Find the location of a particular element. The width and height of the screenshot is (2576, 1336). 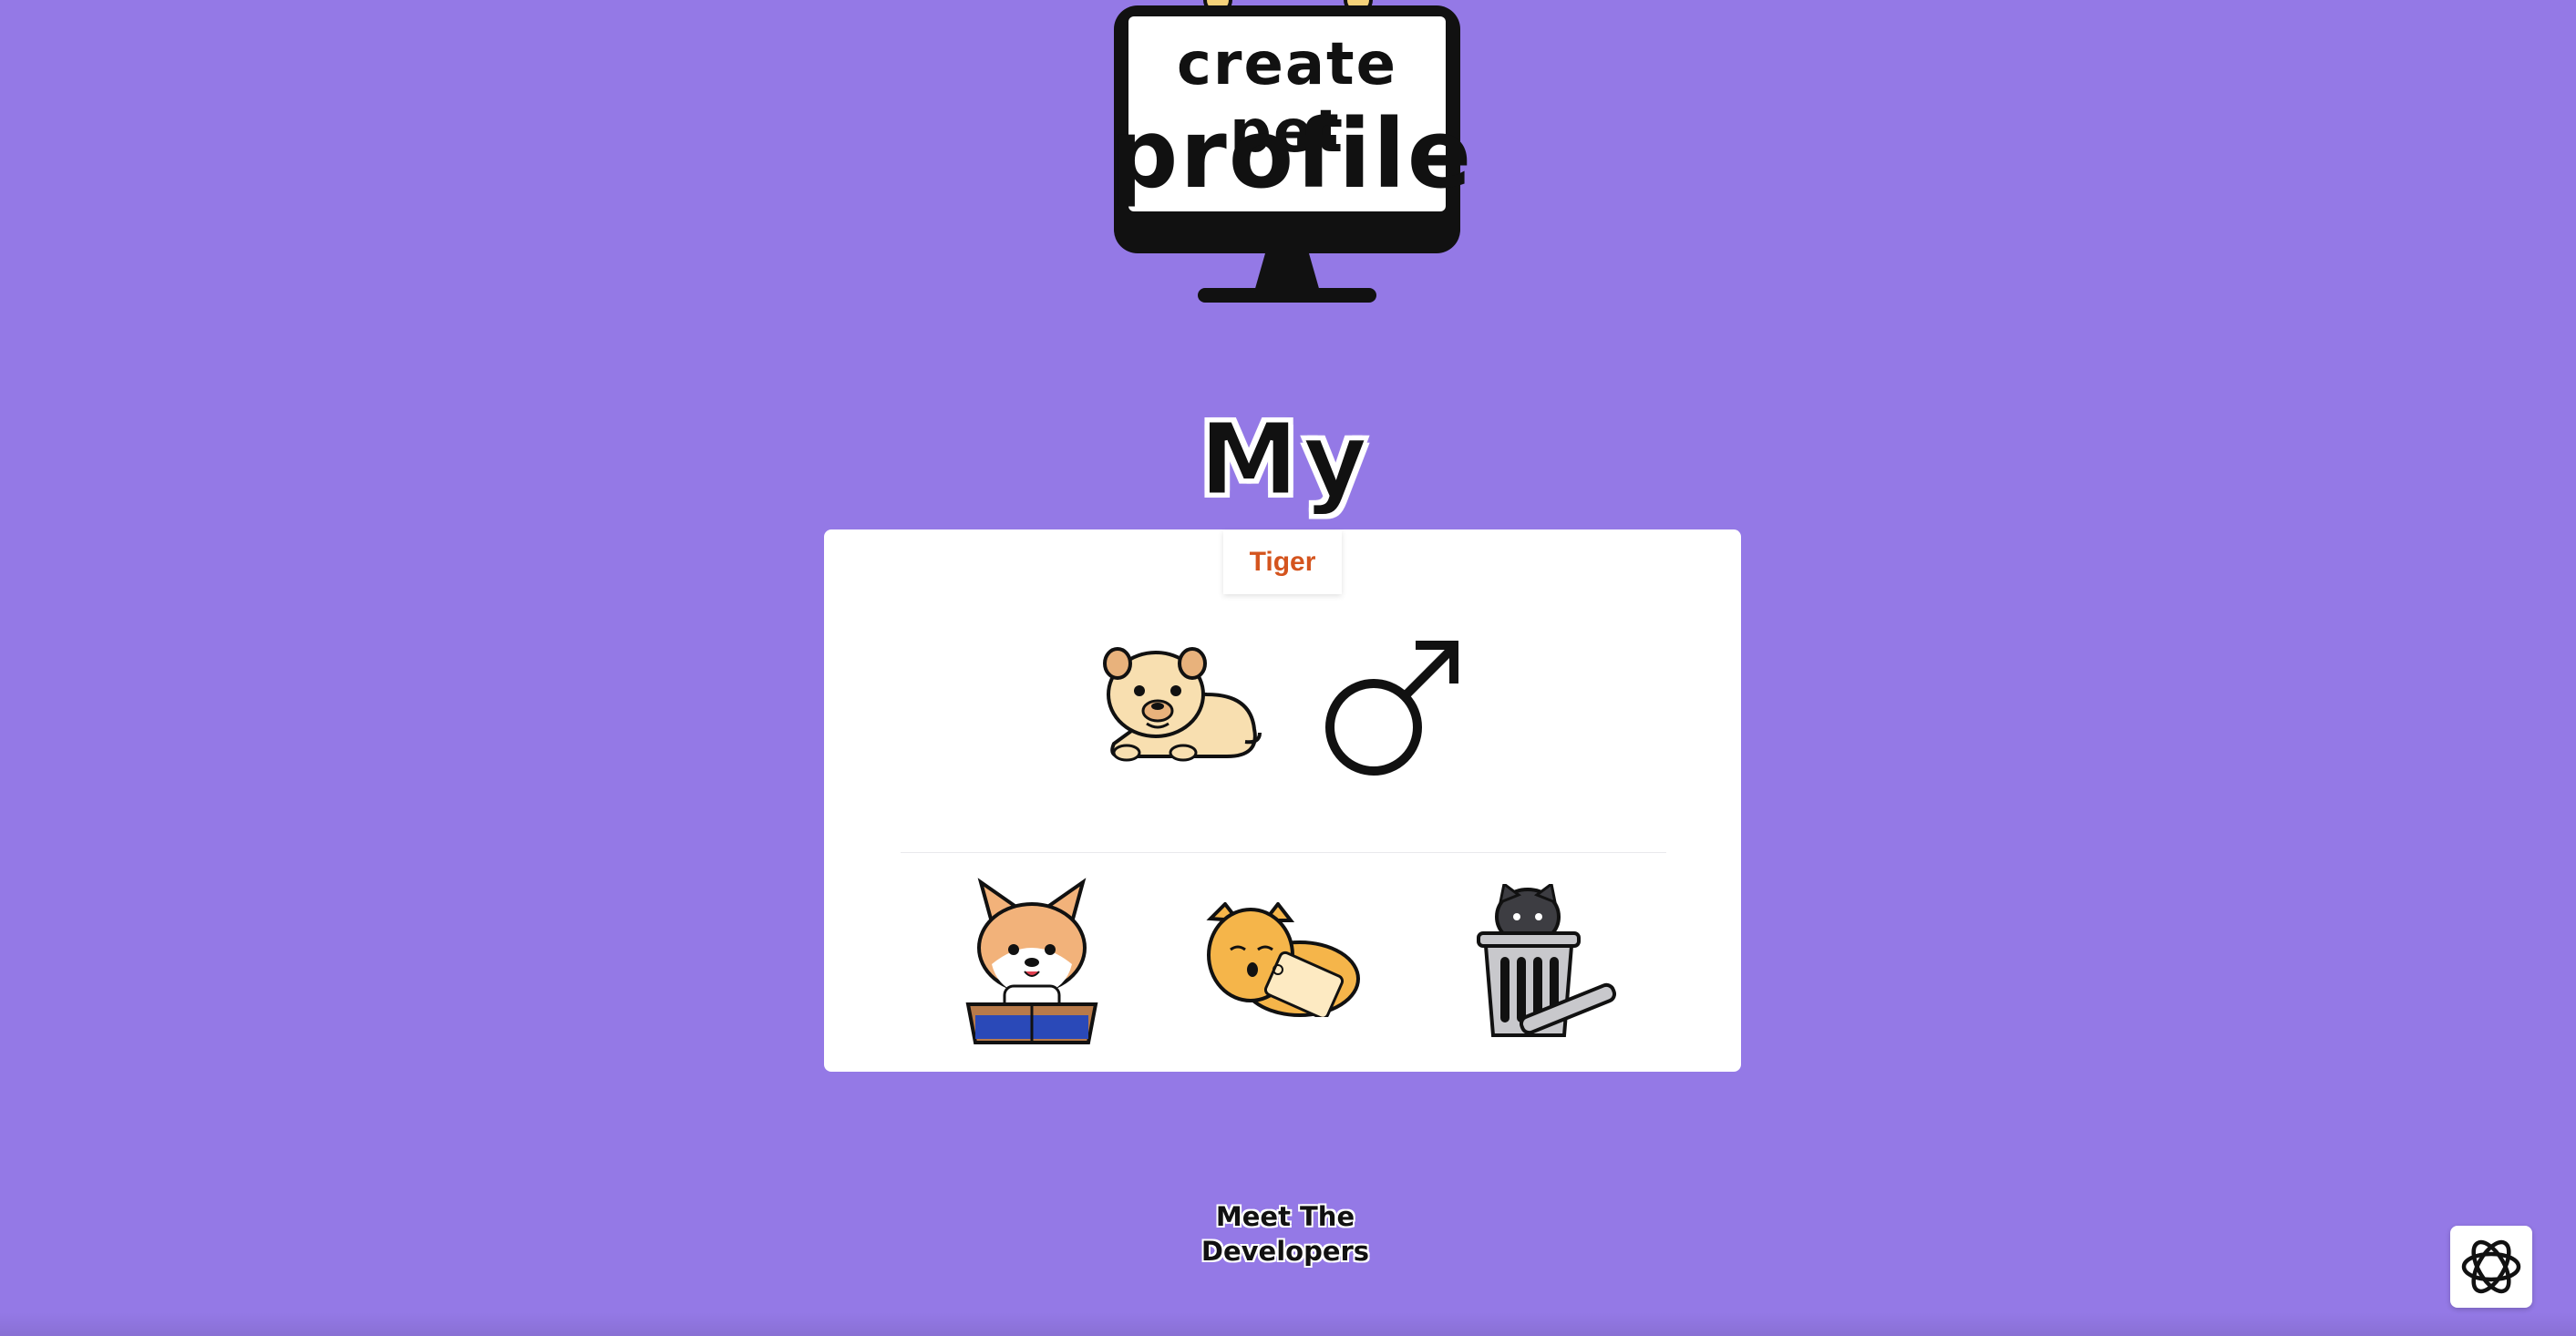

profile-label: profile is located at coordinates (1292, 154).